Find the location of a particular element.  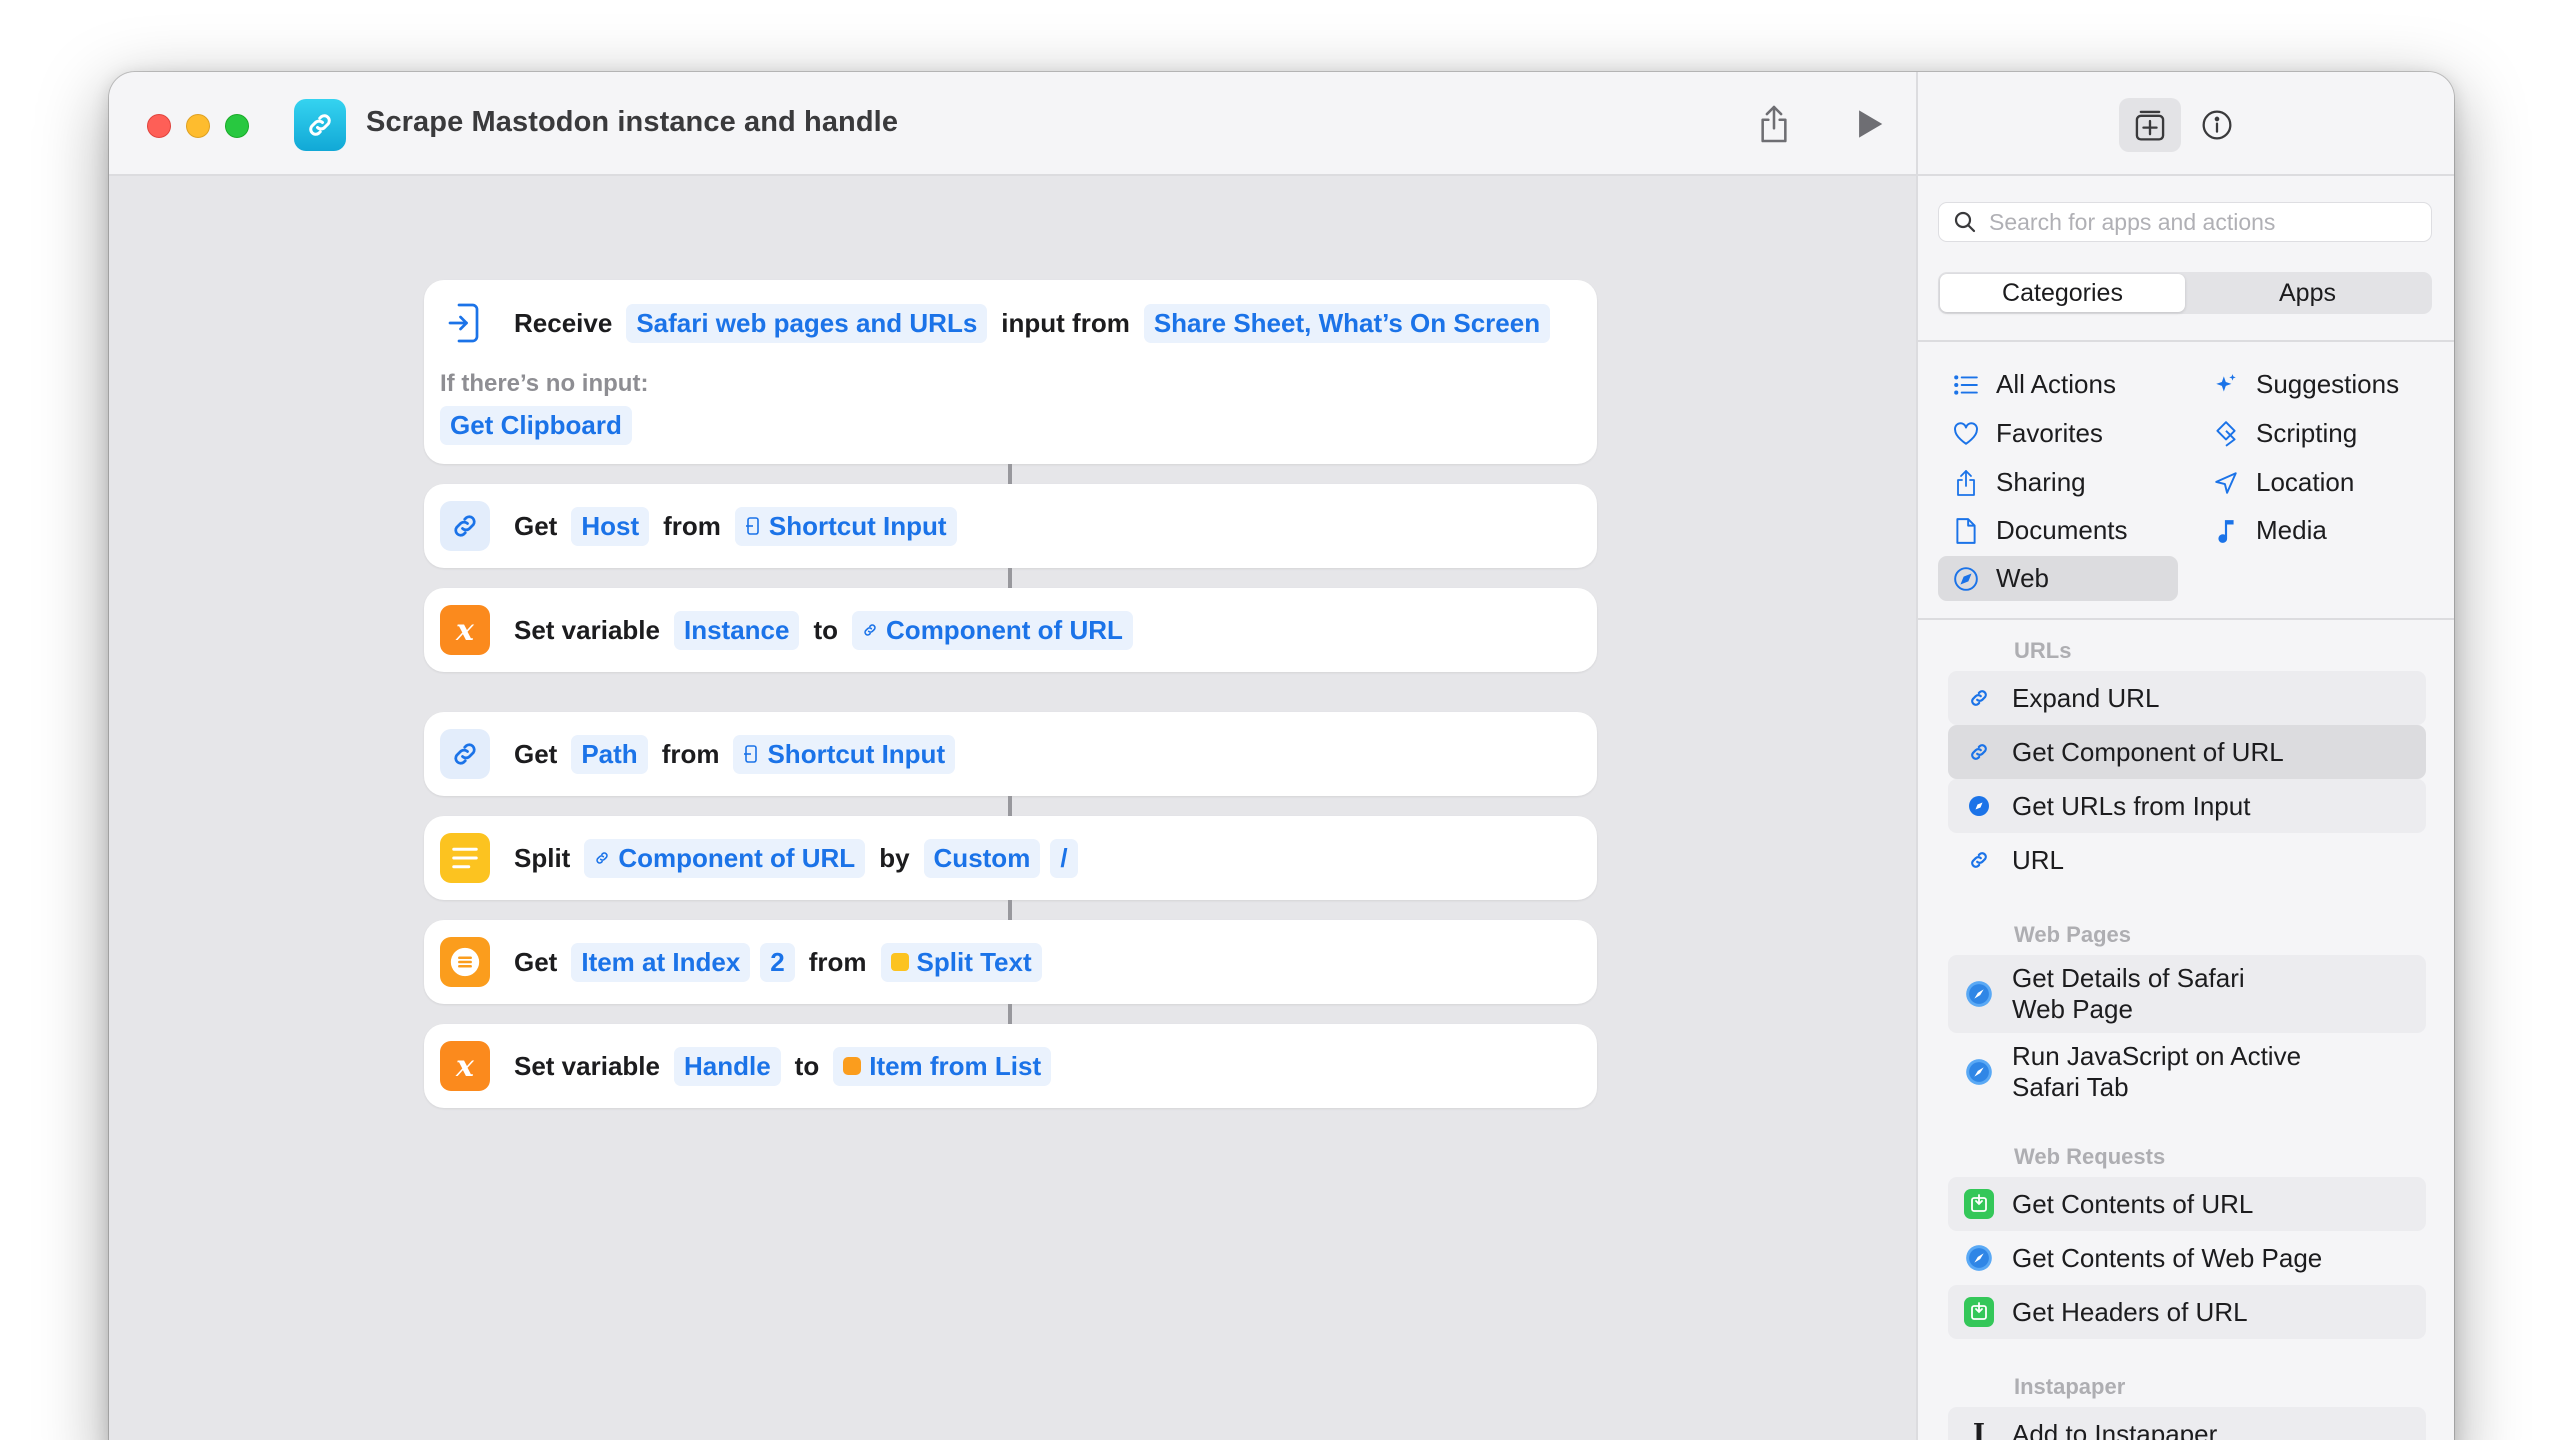

split-text-action-card: Split Component of URL by Custom / is located at coordinates (1010, 858).